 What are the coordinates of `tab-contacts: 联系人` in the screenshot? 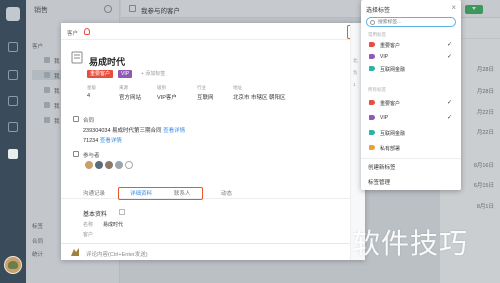 It's located at (182, 193).